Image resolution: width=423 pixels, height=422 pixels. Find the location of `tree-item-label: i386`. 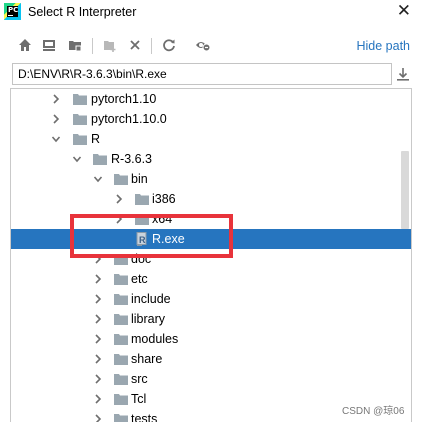

tree-item-label: i386 is located at coordinates (164, 199).